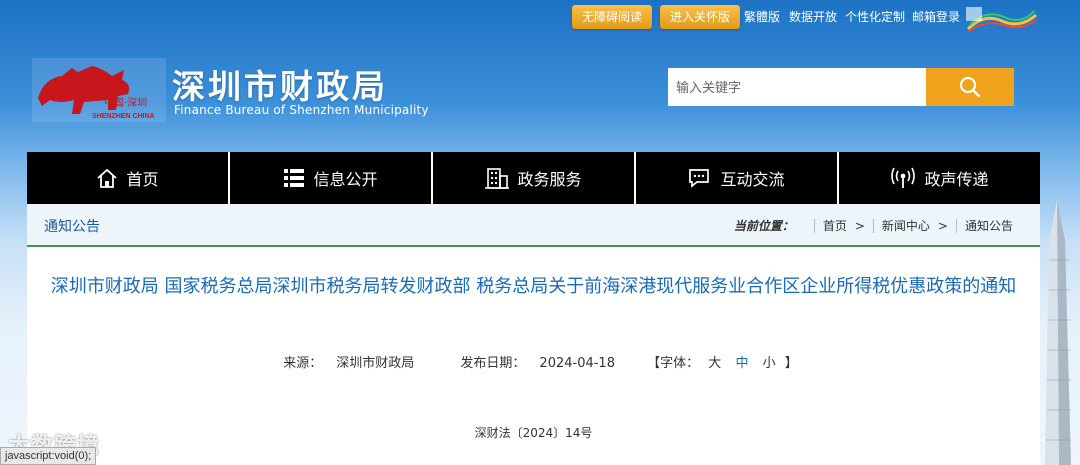 This screenshot has height=465, width=1080. I want to click on nav-item-interaction: 互动交流, so click(737, 178).